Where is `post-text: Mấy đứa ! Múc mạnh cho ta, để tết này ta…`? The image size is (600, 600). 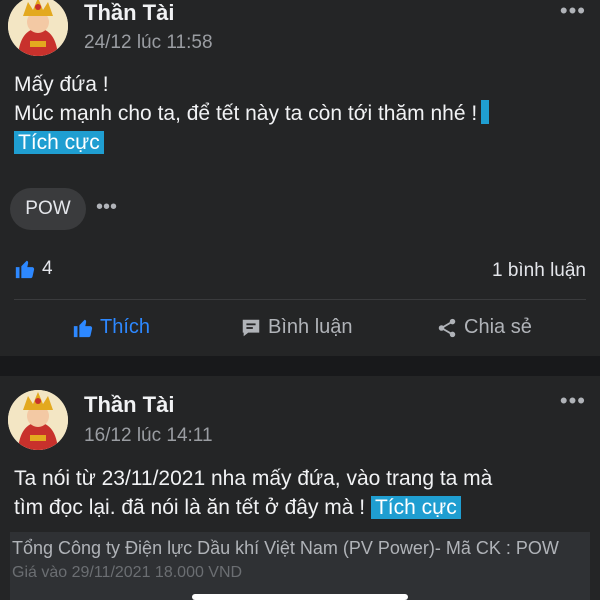
post-text: Mấy đứa ! Múc mạnh cho ta, để tết này ta… is located at coordinates (301, 113).